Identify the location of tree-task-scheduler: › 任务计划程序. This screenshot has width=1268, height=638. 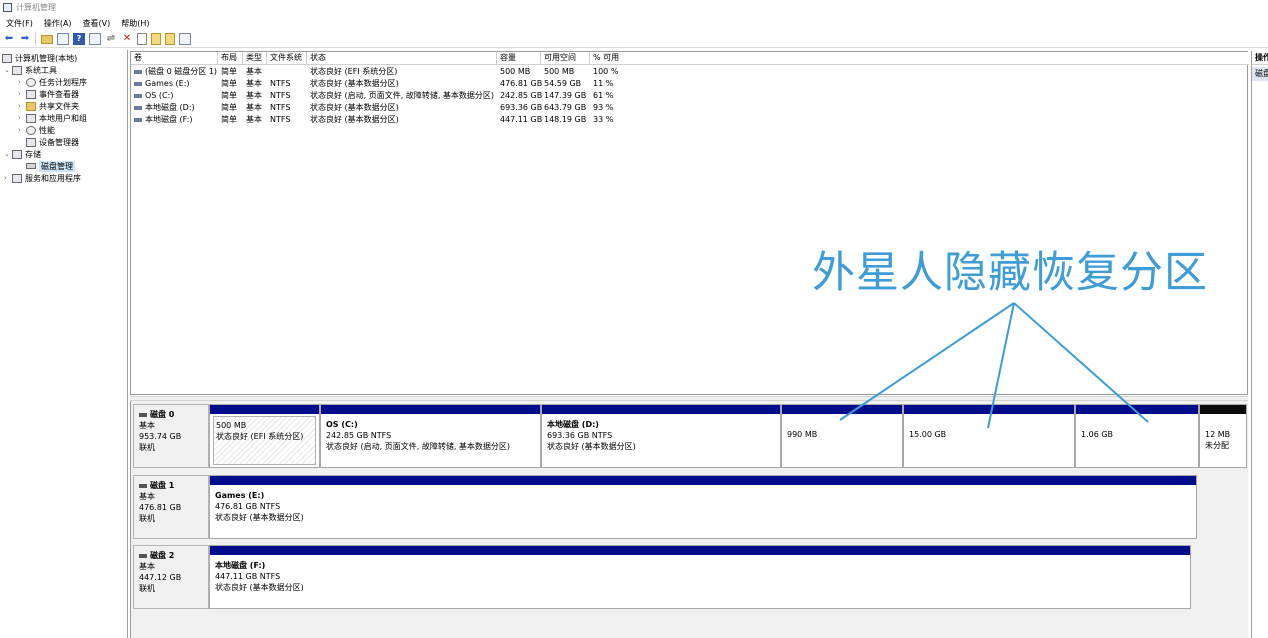
(52, 82).